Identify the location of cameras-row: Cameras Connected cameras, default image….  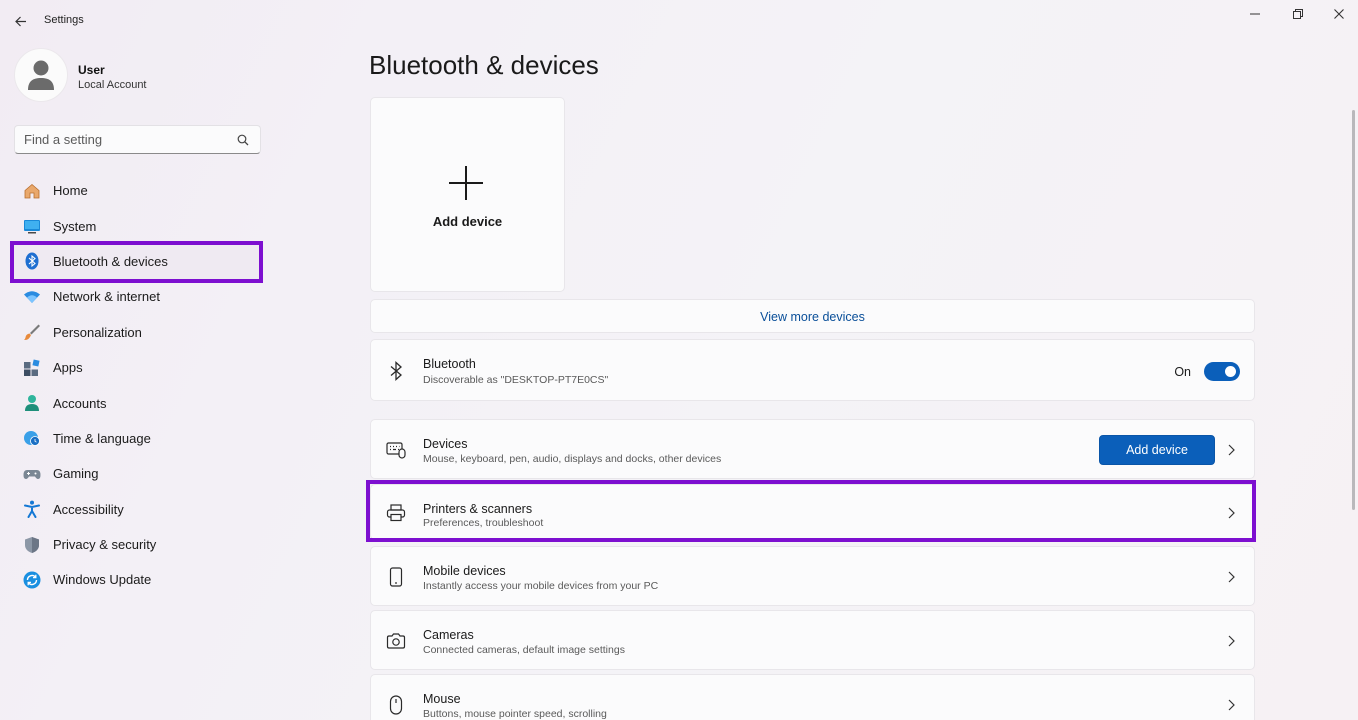
(812, 640).